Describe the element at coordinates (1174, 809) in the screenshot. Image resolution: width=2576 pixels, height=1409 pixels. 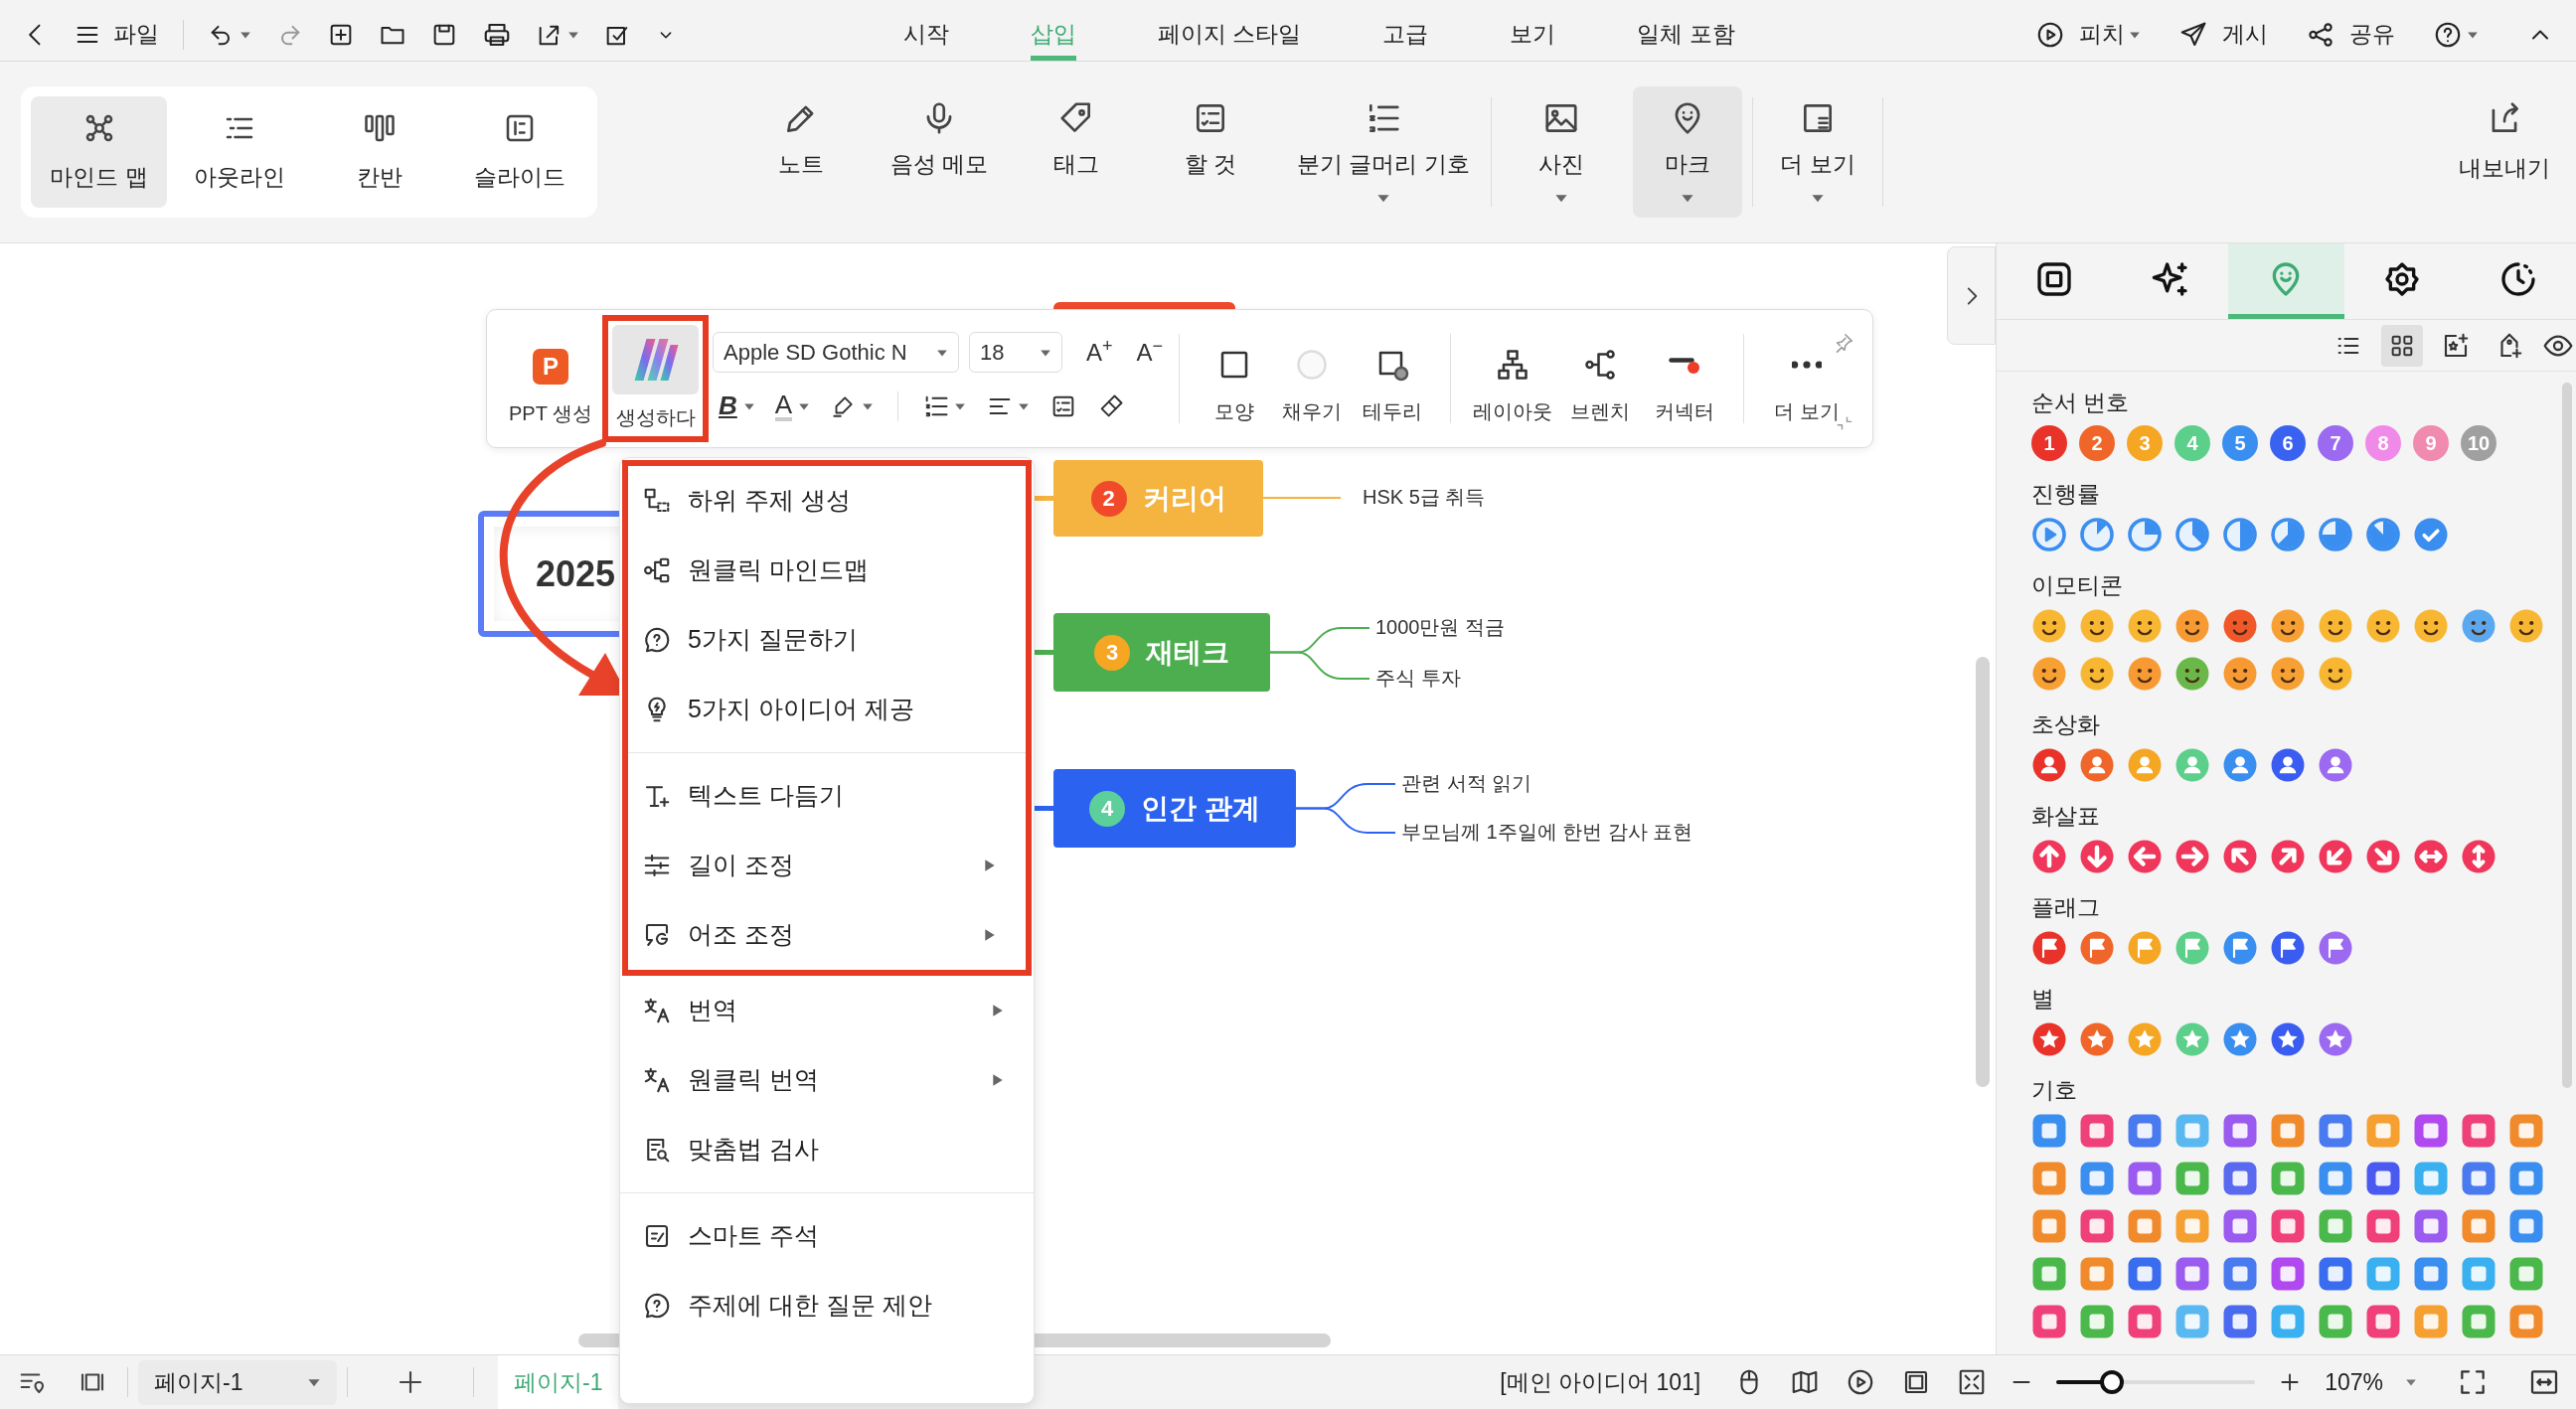
I see `topic-node: 4 인간 관계` at that location.